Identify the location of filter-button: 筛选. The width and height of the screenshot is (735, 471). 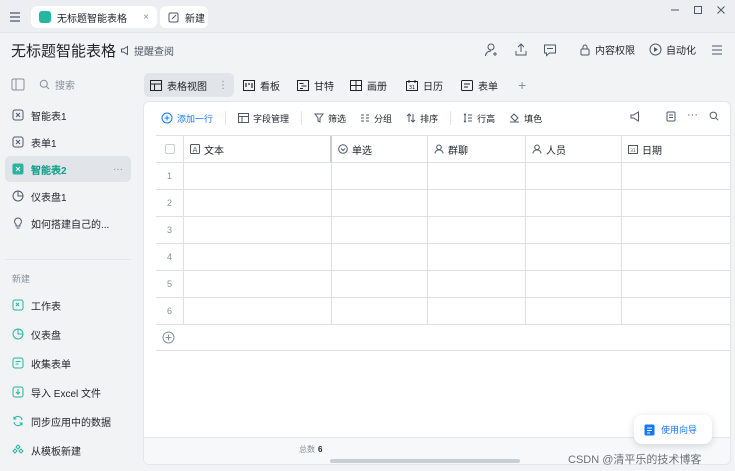
(330, 118).